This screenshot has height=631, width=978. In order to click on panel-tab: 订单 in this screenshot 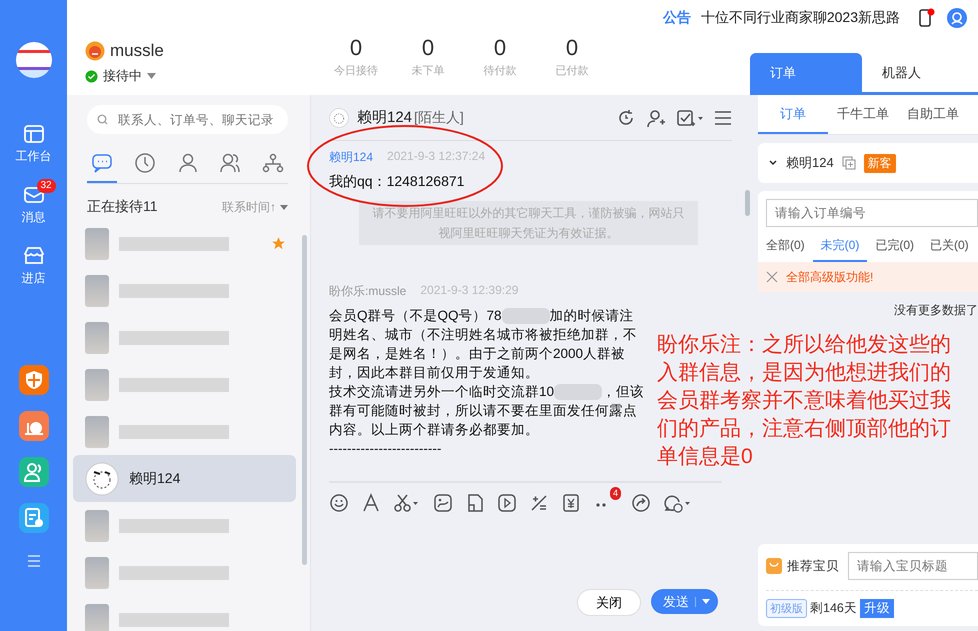, I will do `click(806, 72)`.